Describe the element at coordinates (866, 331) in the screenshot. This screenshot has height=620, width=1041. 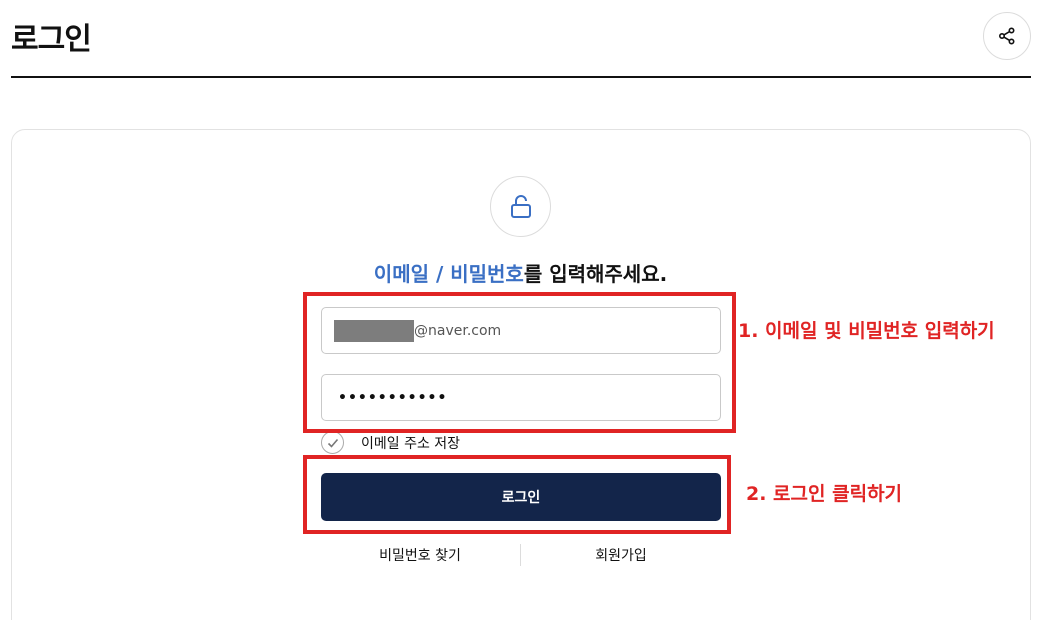
I see `annotation-step1: 1. 이메일 및 비밀번호 입력하기` at that location.